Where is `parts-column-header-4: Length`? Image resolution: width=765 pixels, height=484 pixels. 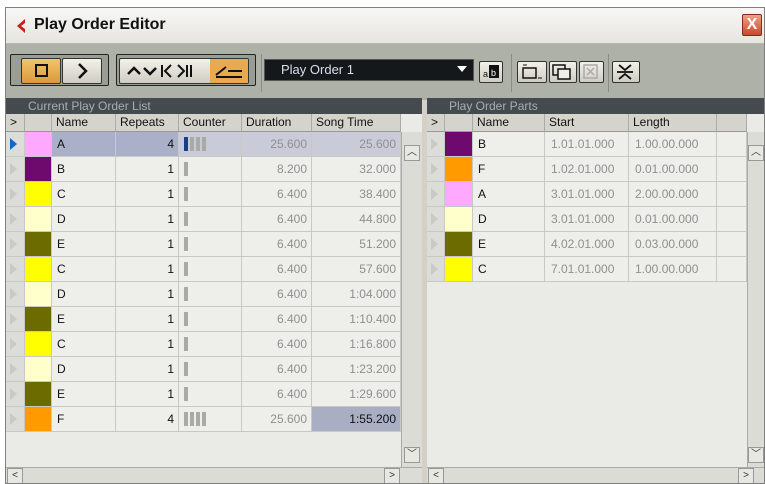 parts-column-header-4: Length is located at coordinates (673, 123).